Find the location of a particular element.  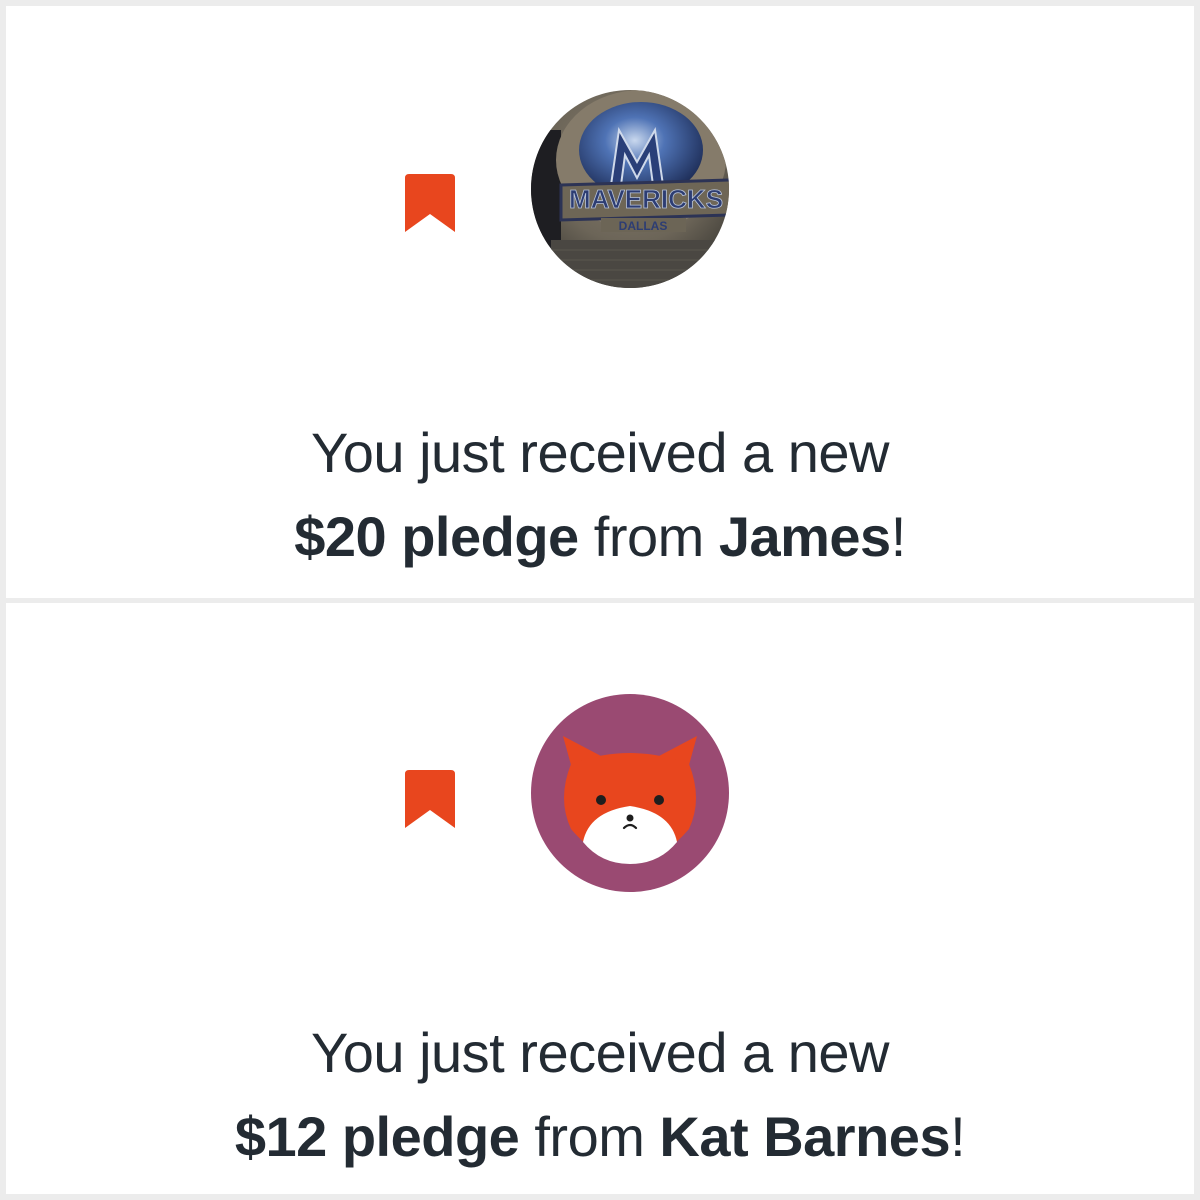

avatar is located at coordinates (630, 793).